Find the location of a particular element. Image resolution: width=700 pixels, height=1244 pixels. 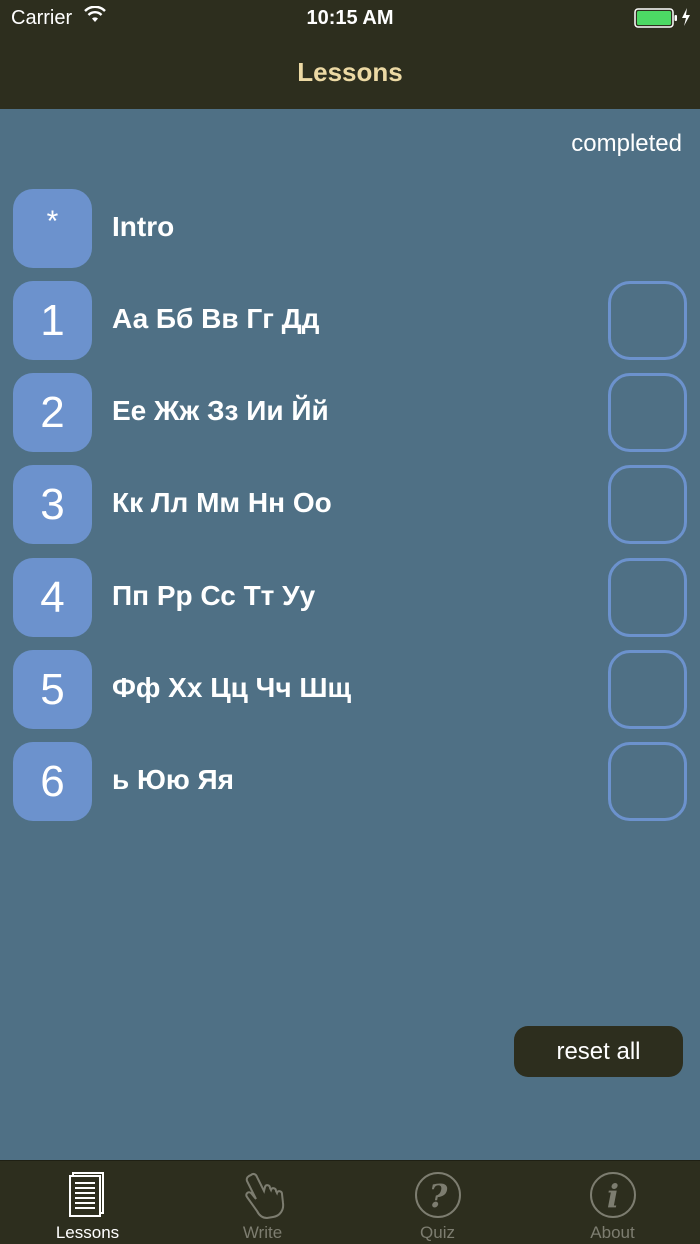

status-bar: Carrier 10:15 AM is located at coordinates (350, 20).